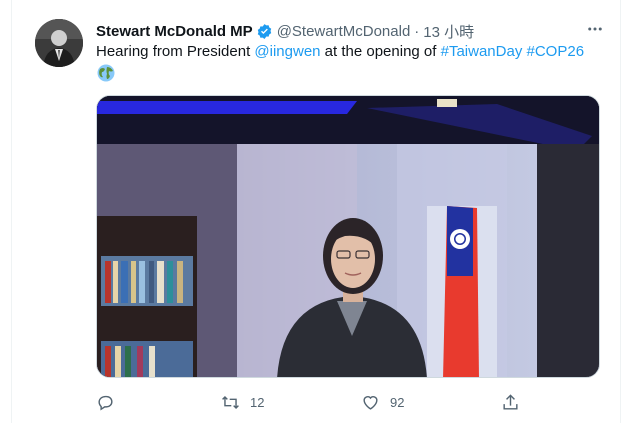 Image resolution: width=628 pixels, height=423 pixels. What do you see at coordinates (106, 73) in the screenshot?
I see `earth-globe-emoji-icon` at bounding box center [106, 73].